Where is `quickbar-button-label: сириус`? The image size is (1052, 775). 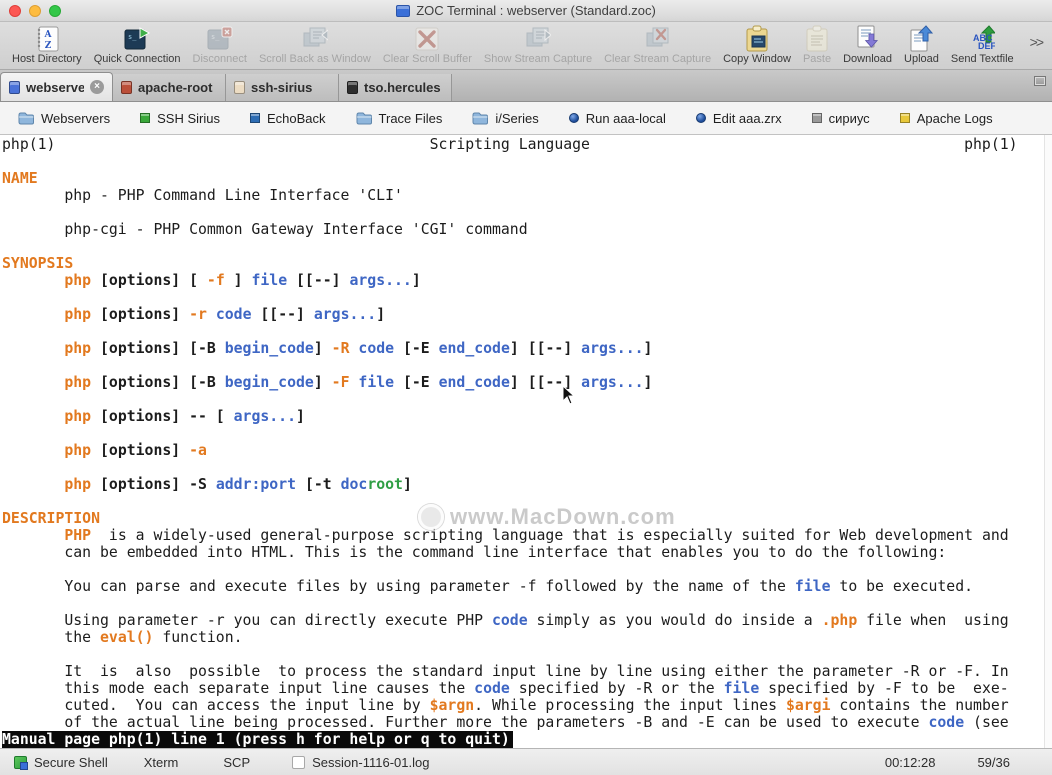
quickbar-button-label: сириус is located at coordinates (849, 118).